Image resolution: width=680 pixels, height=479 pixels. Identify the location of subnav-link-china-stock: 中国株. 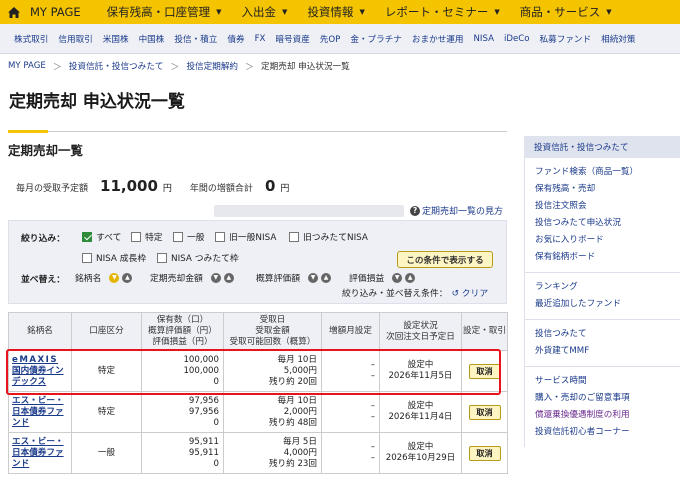
(152, 39).